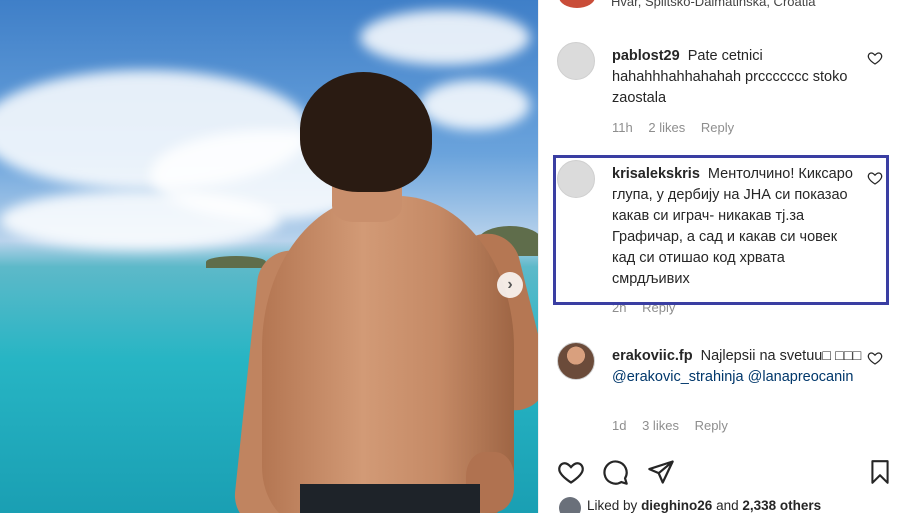  Describe the element at coordinates (236, 262) in the screenshot. I see `island` at that location.